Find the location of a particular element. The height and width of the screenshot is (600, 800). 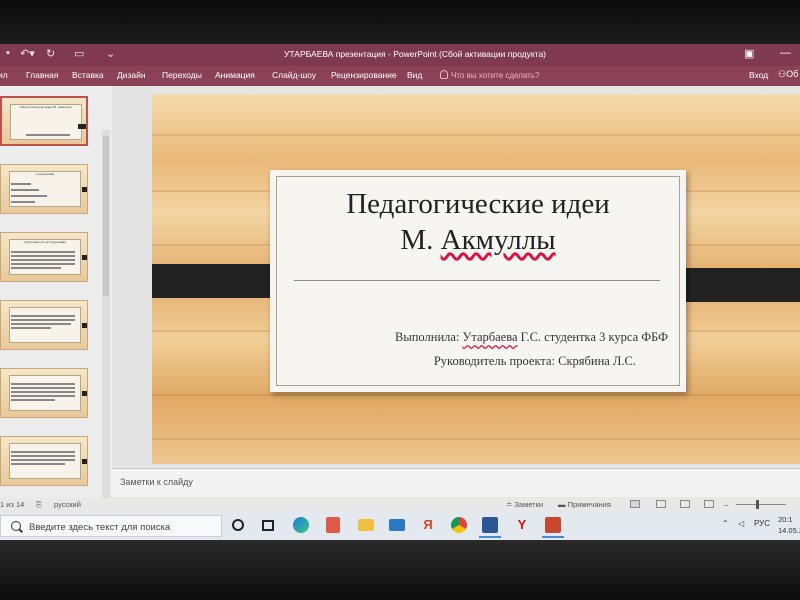

file-explorer-icon is located at coordinates (366, 525).